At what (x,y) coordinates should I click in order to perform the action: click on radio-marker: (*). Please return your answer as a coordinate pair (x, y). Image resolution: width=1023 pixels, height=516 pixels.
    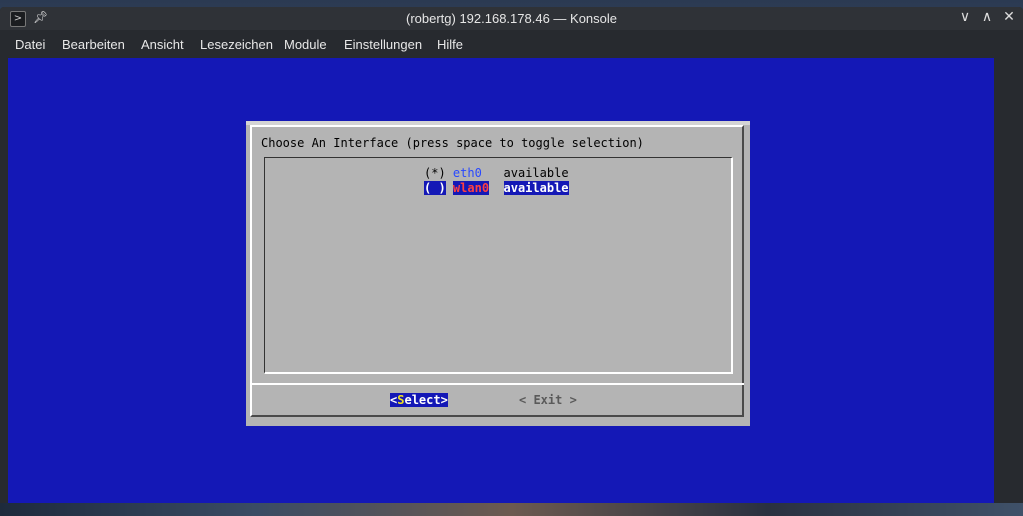
    Looking at the image, I should click on (435, 173).